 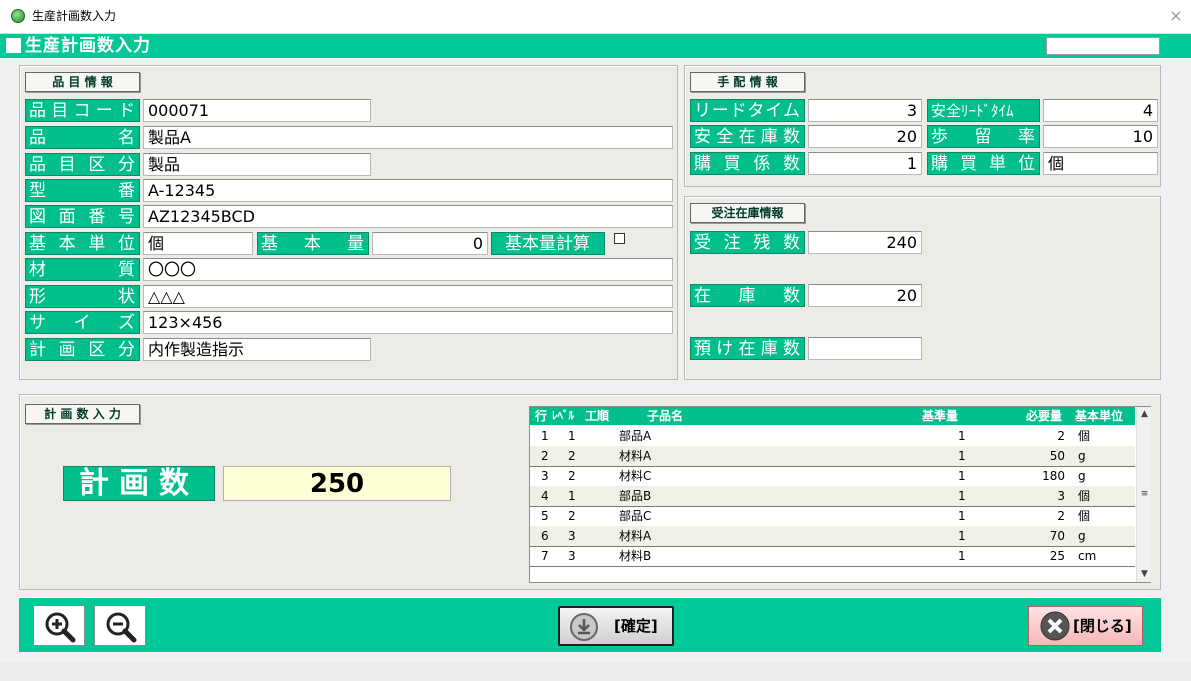 What do you see at coordinates (545, 556) in the screenshot?
I see `cell-row: 7` at bounding box center [545, 556].